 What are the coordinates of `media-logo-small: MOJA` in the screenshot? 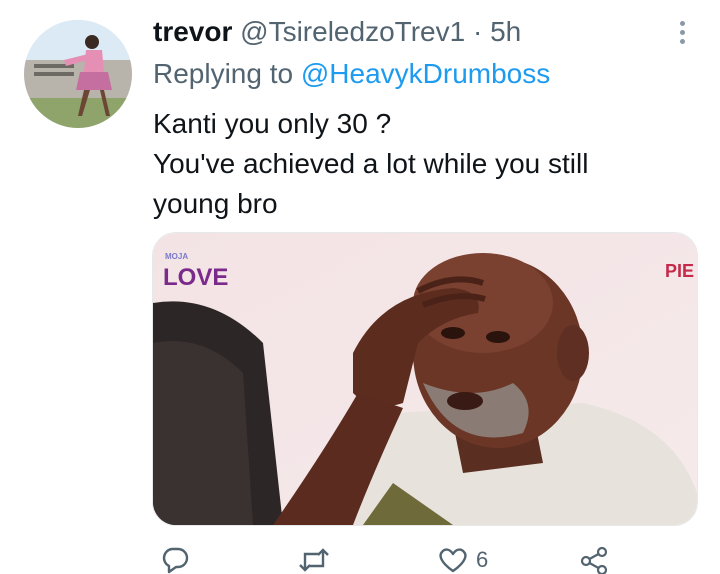 It's located at (176, 256).